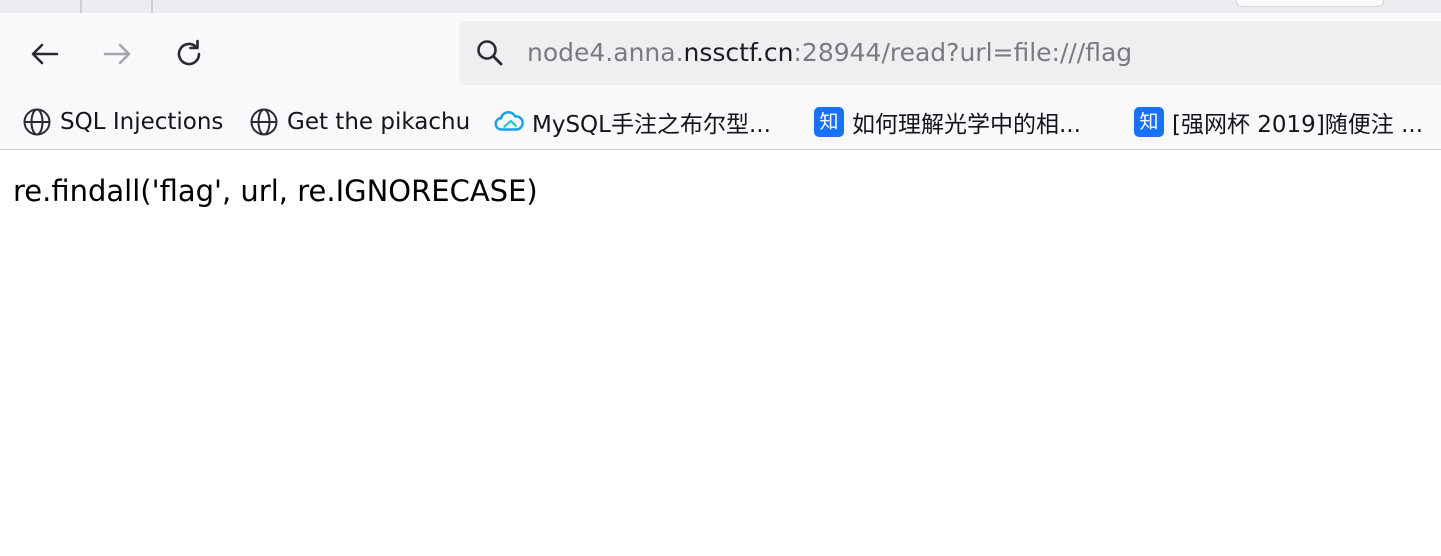 The image size is (1441, 556). What do you see at coordinates (509, 122) in the screenshot?
I see `cloud-icon` at bounding box center [509, 122].